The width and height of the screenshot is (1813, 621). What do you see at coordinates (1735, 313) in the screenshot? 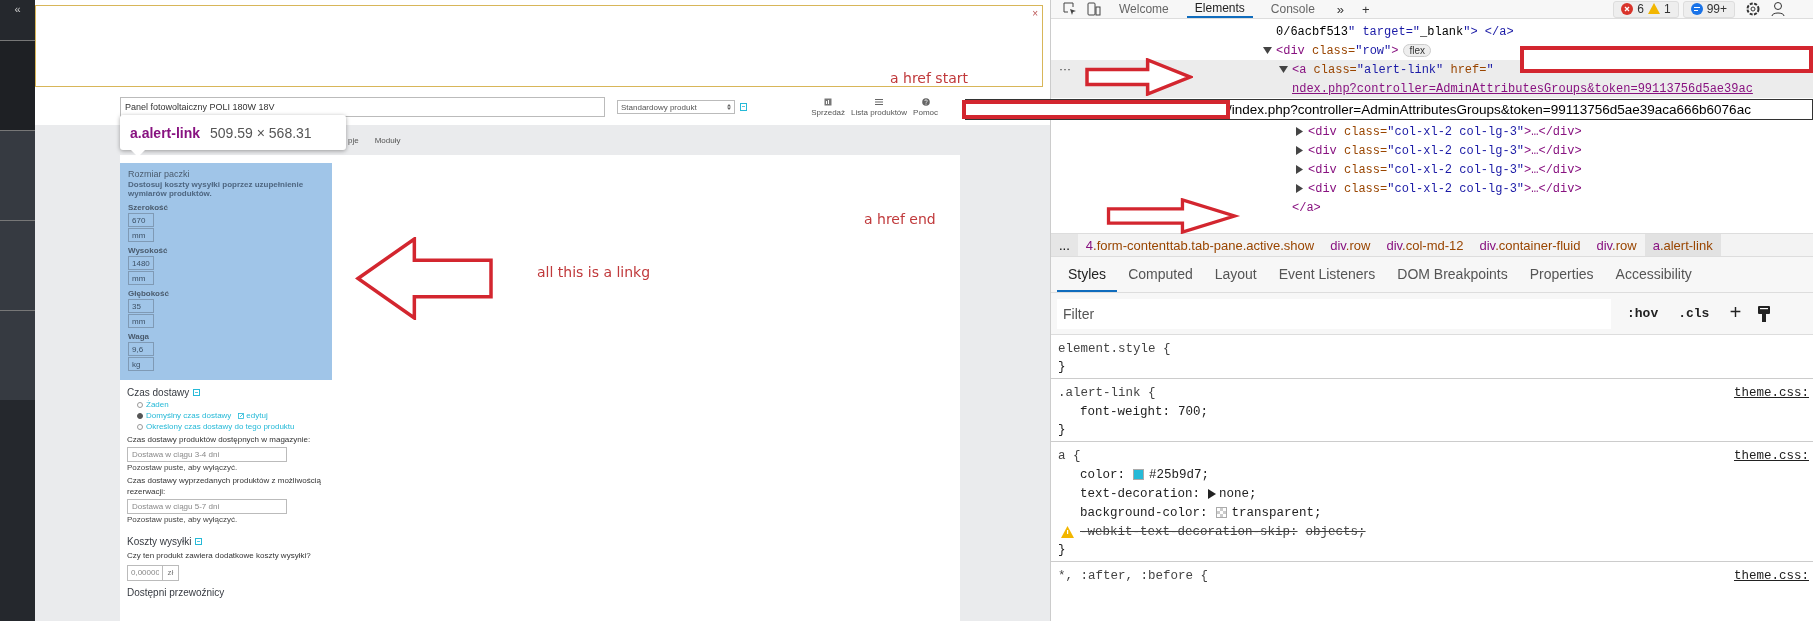
I see `new-rule-button: +` at bounding box center [1735, 313].